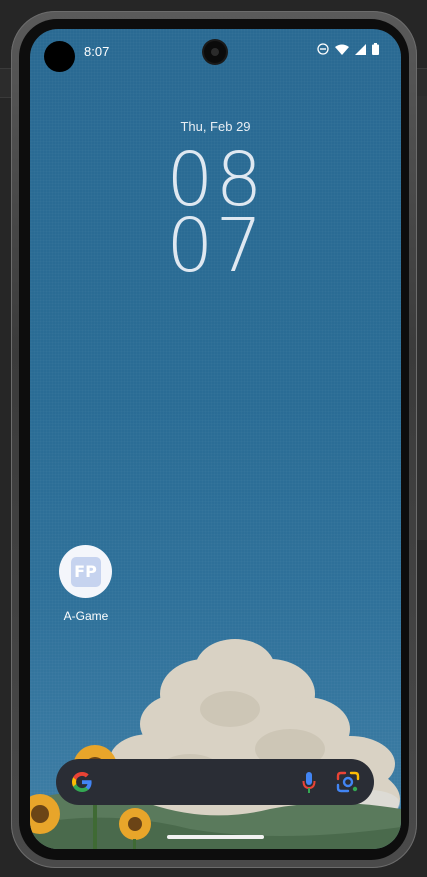 This screenshot has width=427, height=877. I want to click on clock-minute: 07, so click(215, 246).